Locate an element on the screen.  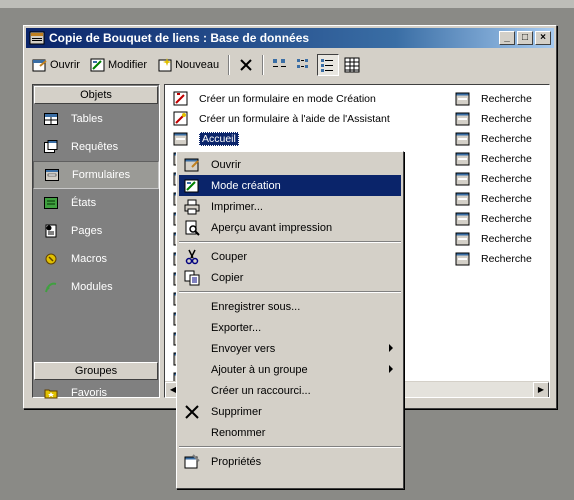
sidebar-item-label: Macros is located at coordinates (89, 259).